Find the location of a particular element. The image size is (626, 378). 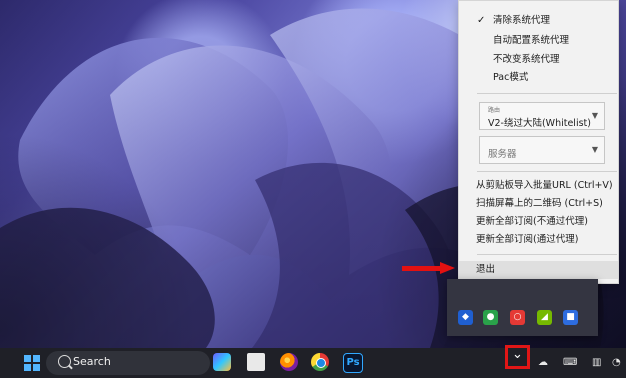

menu-item-scan-qr: 扫描屏幕上的二维码 (Ctrl+S) is located at coordinates (538, 204).